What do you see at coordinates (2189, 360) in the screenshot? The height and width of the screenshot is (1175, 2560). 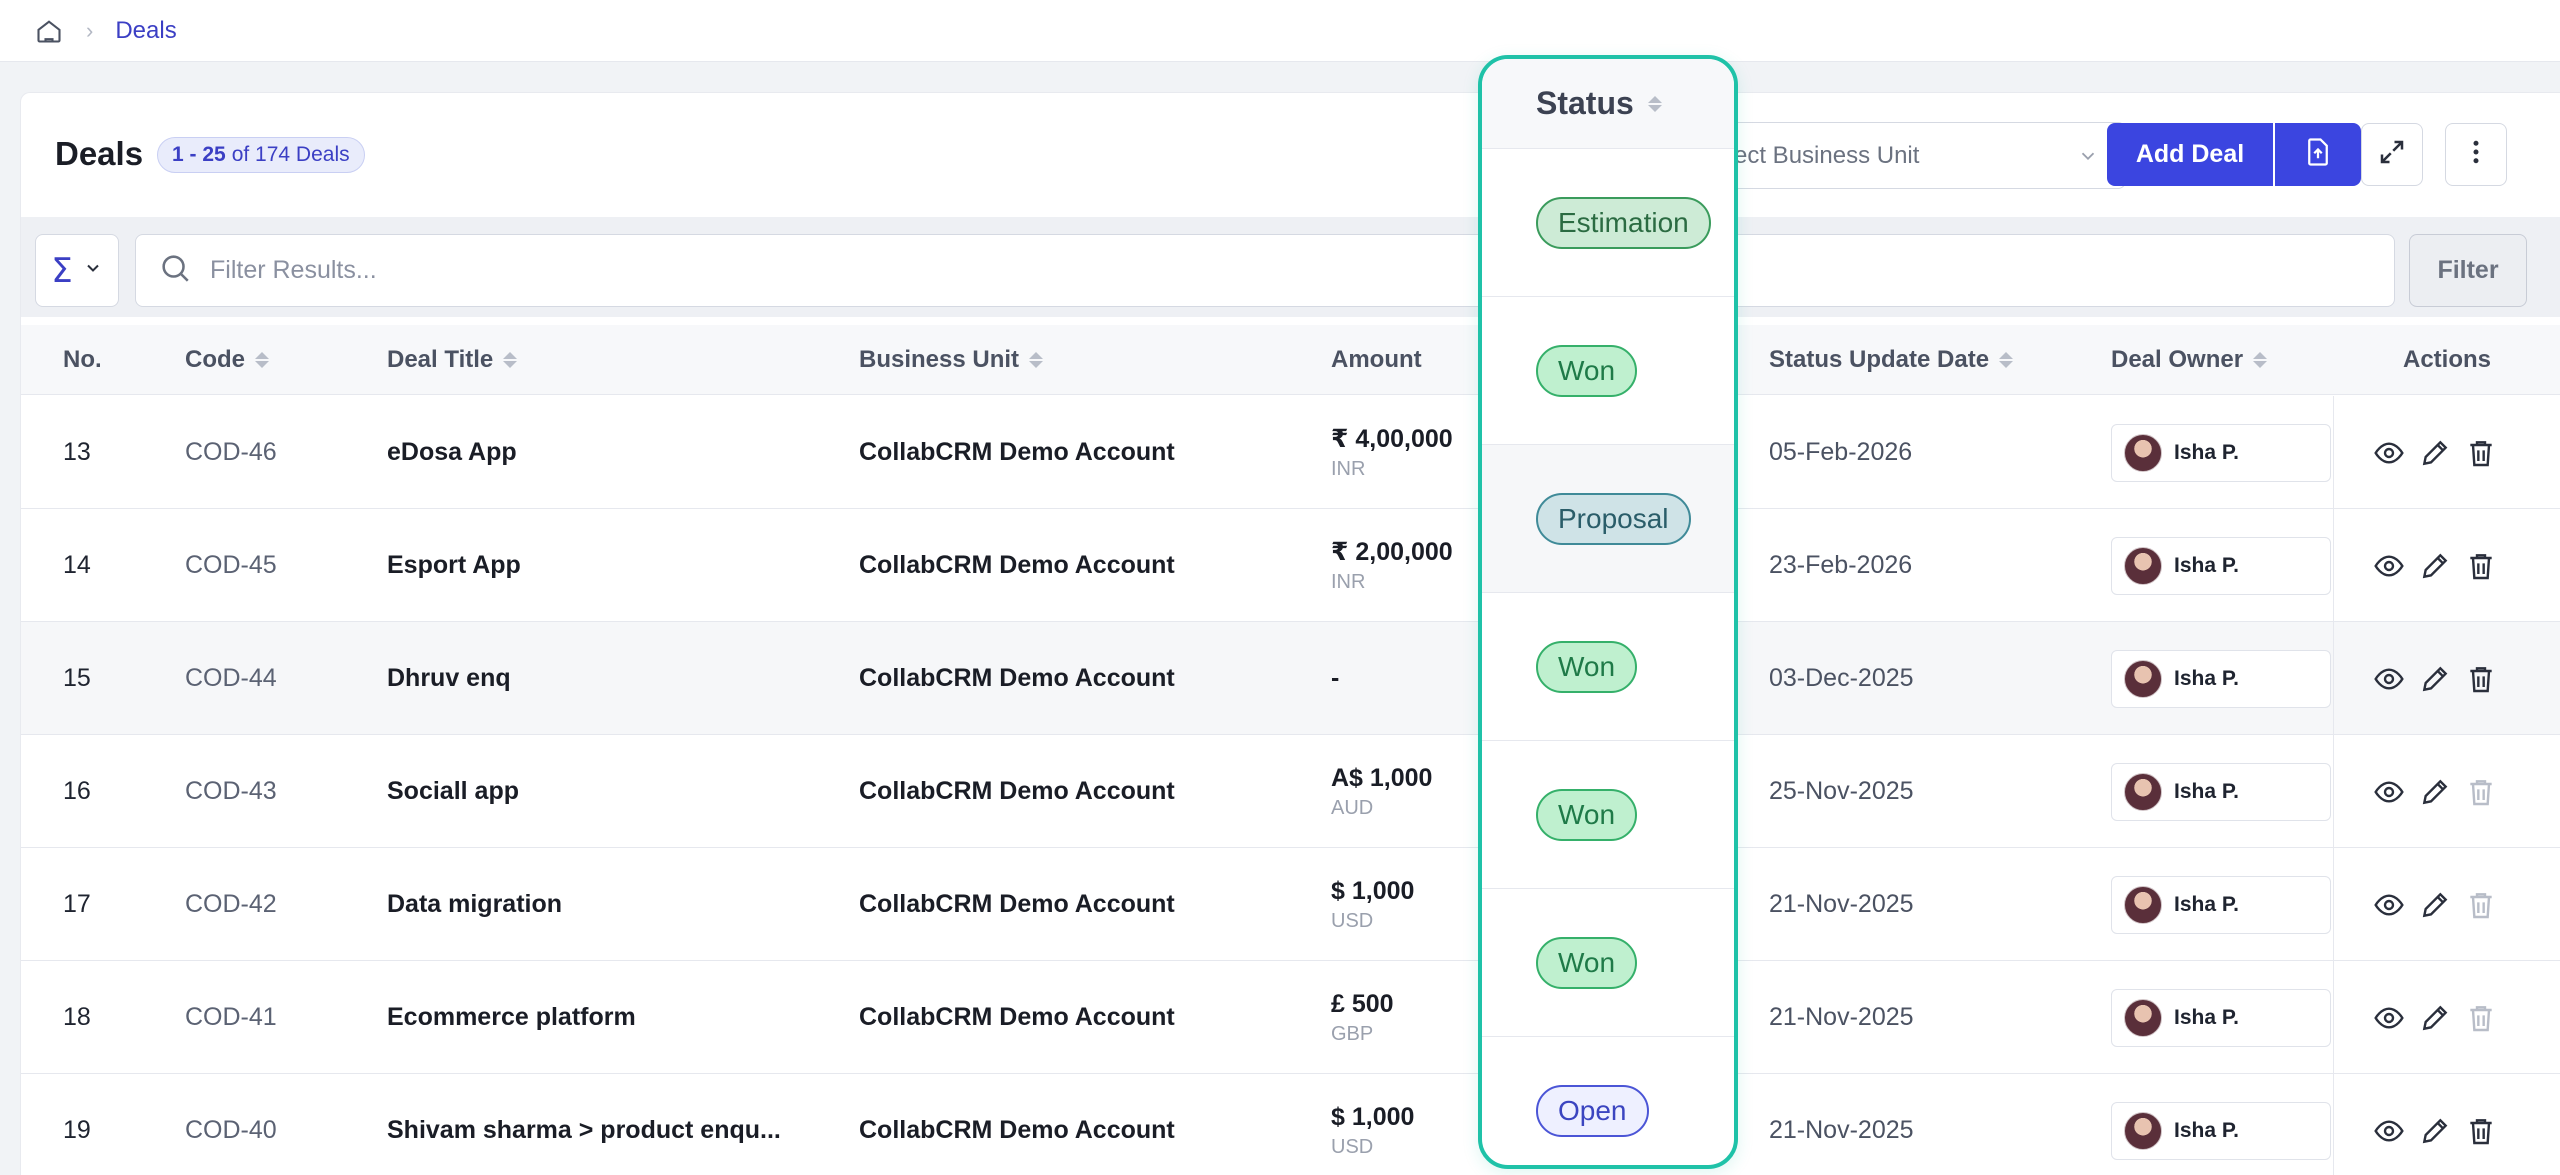 I see `col-owner: Deal Owner` at bounding box center [2189, 360].